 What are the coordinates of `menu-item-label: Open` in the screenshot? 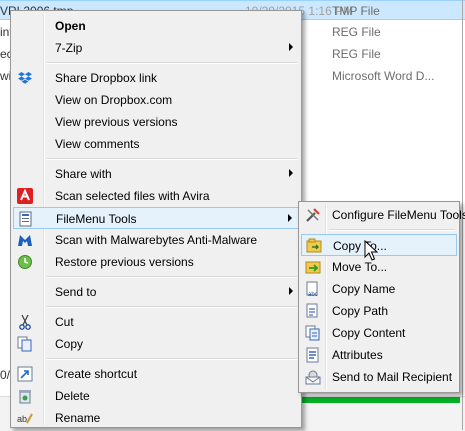 It's located at (70, 26).